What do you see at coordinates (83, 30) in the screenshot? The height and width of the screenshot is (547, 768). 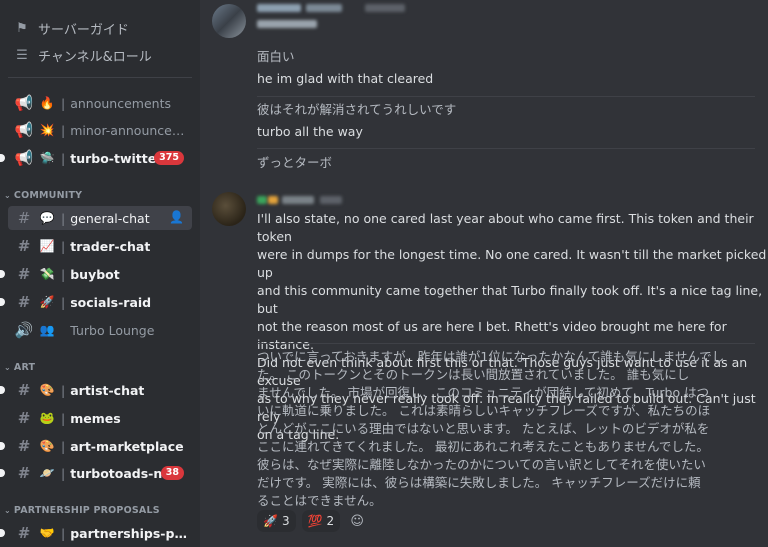 I see `server-guide-label: サーバーガイド` at bounding box center [83, 30].